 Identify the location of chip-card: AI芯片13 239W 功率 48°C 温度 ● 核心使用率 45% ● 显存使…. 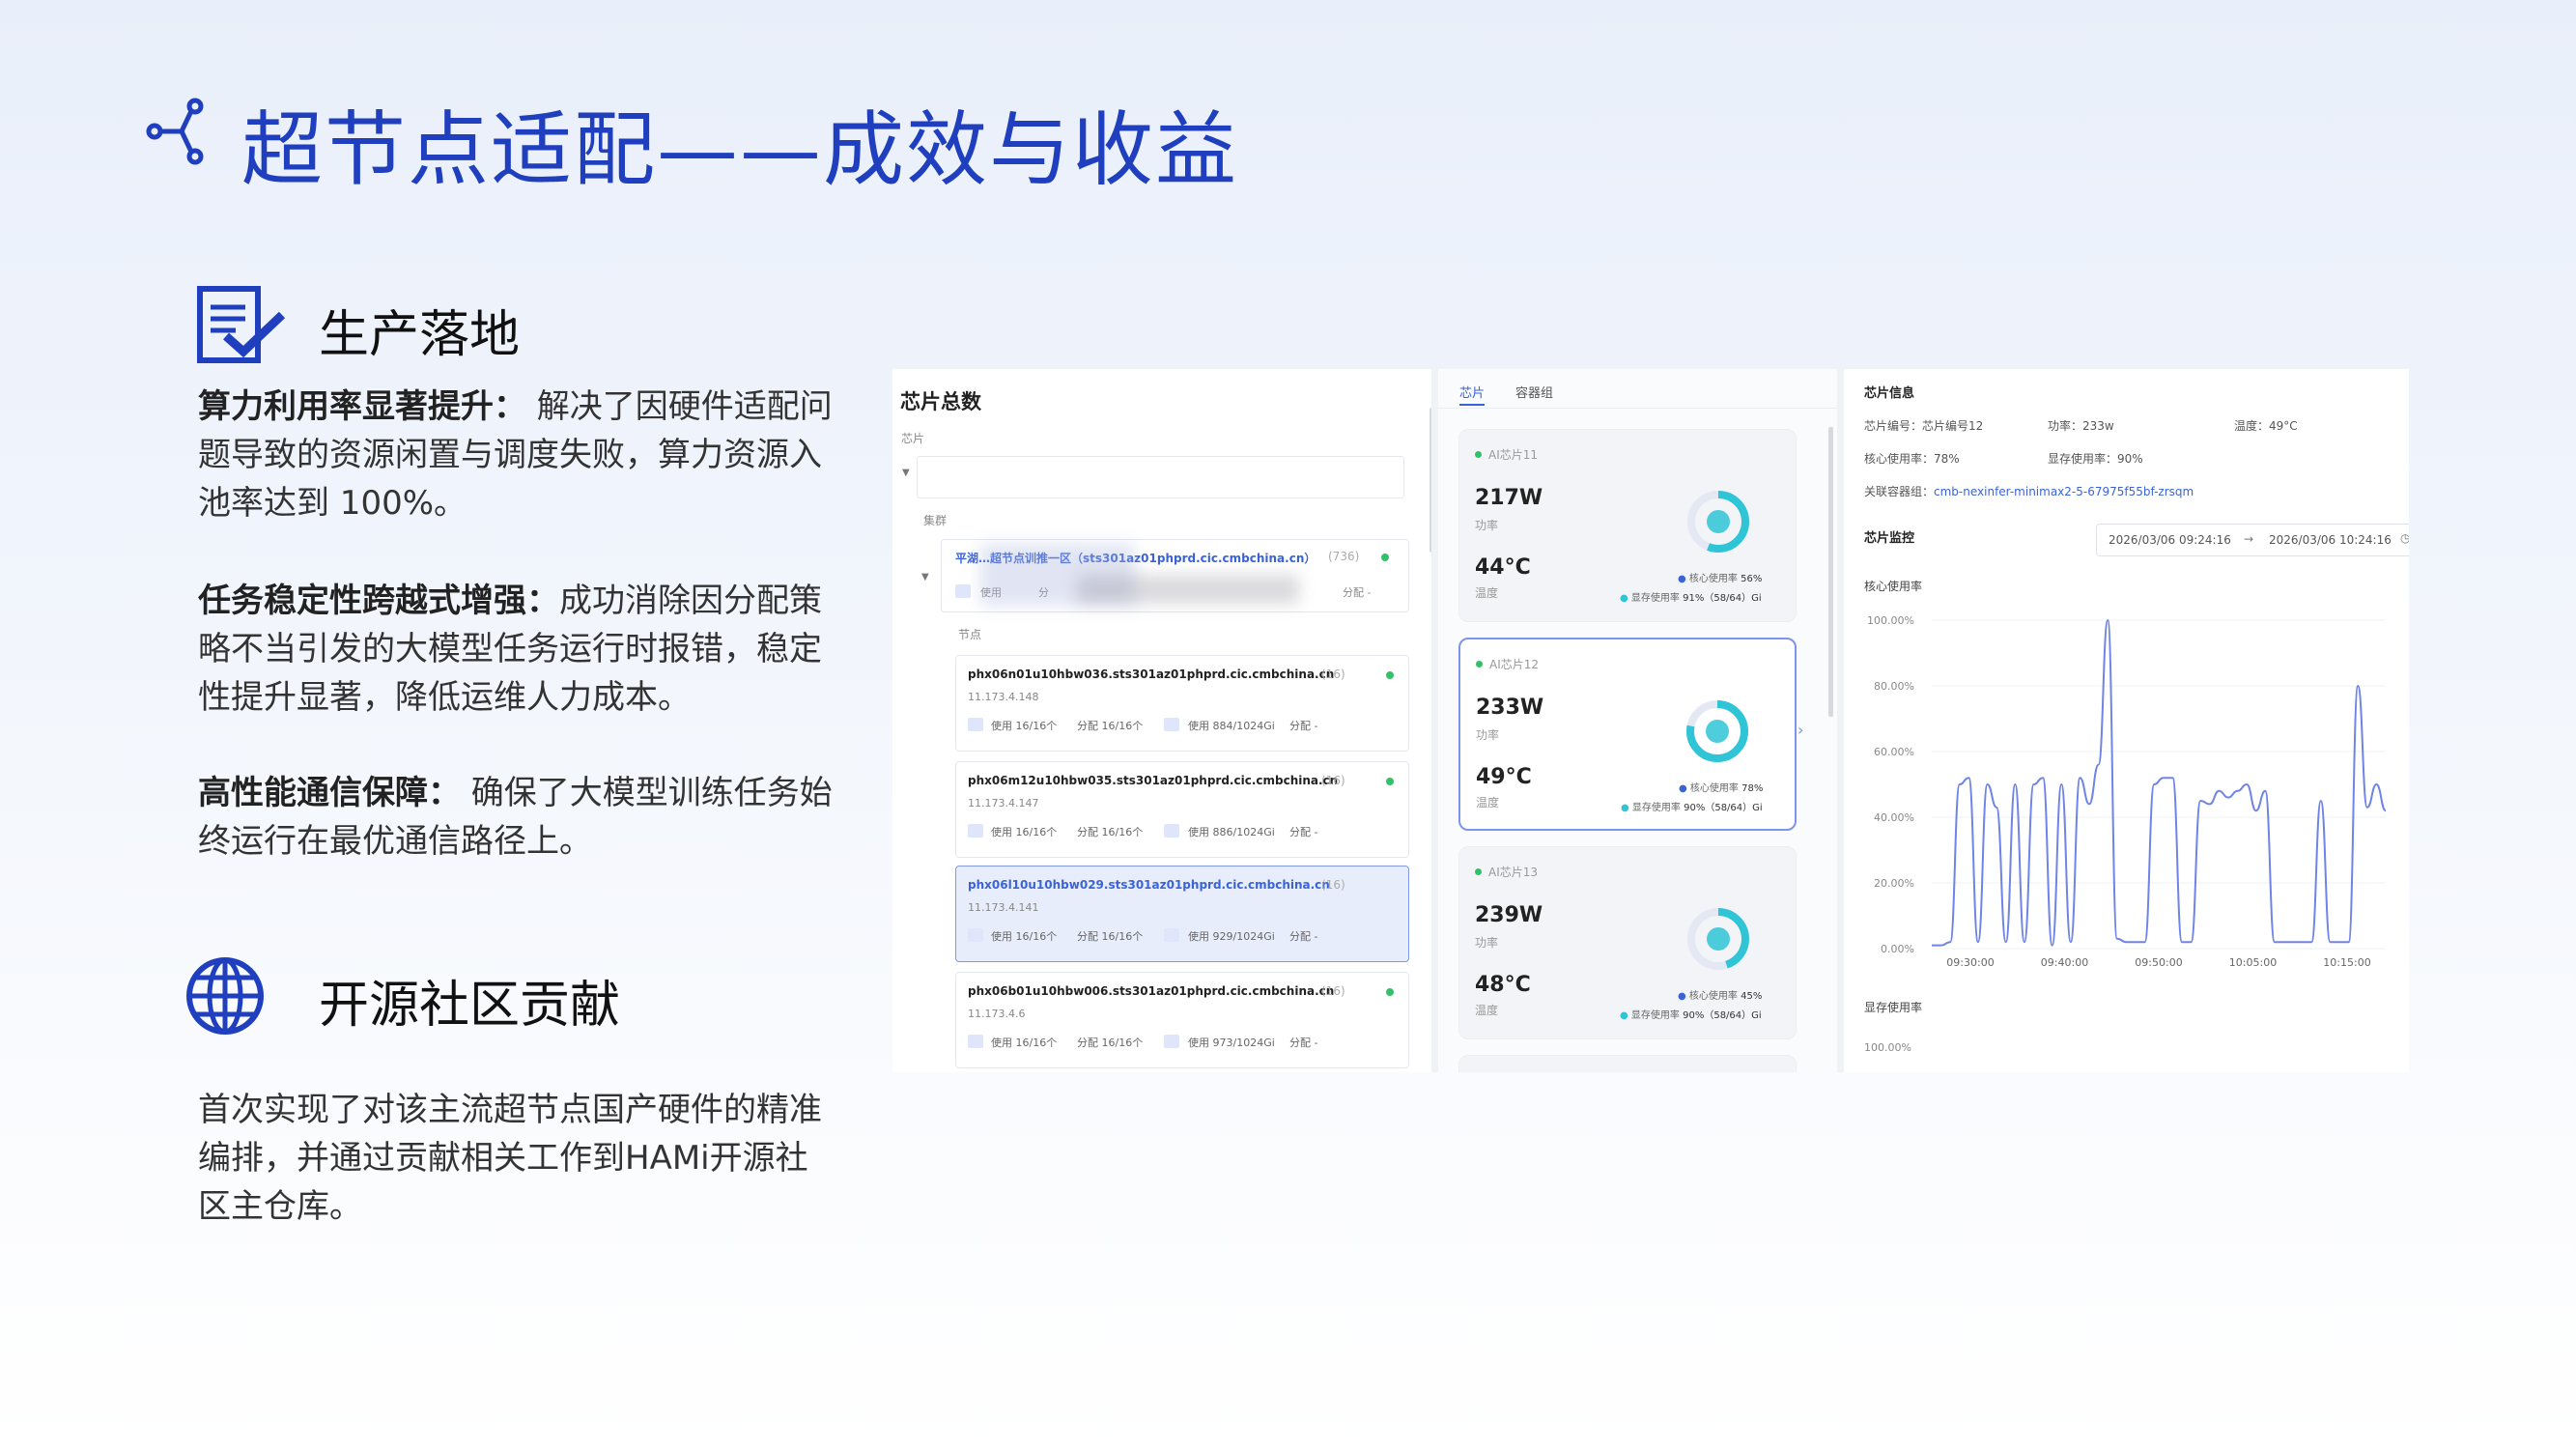
(1627, 942).